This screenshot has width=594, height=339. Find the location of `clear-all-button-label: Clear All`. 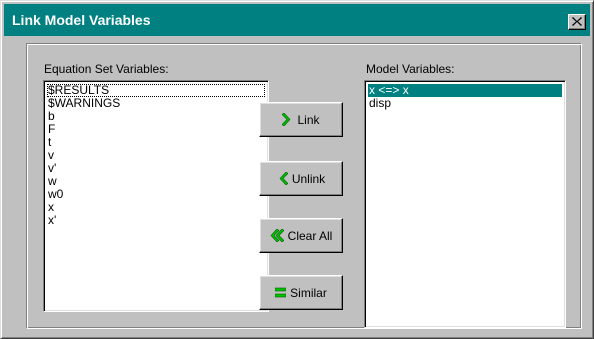

clear-all-button-label: Clear All is located at coordinates (310, 235).